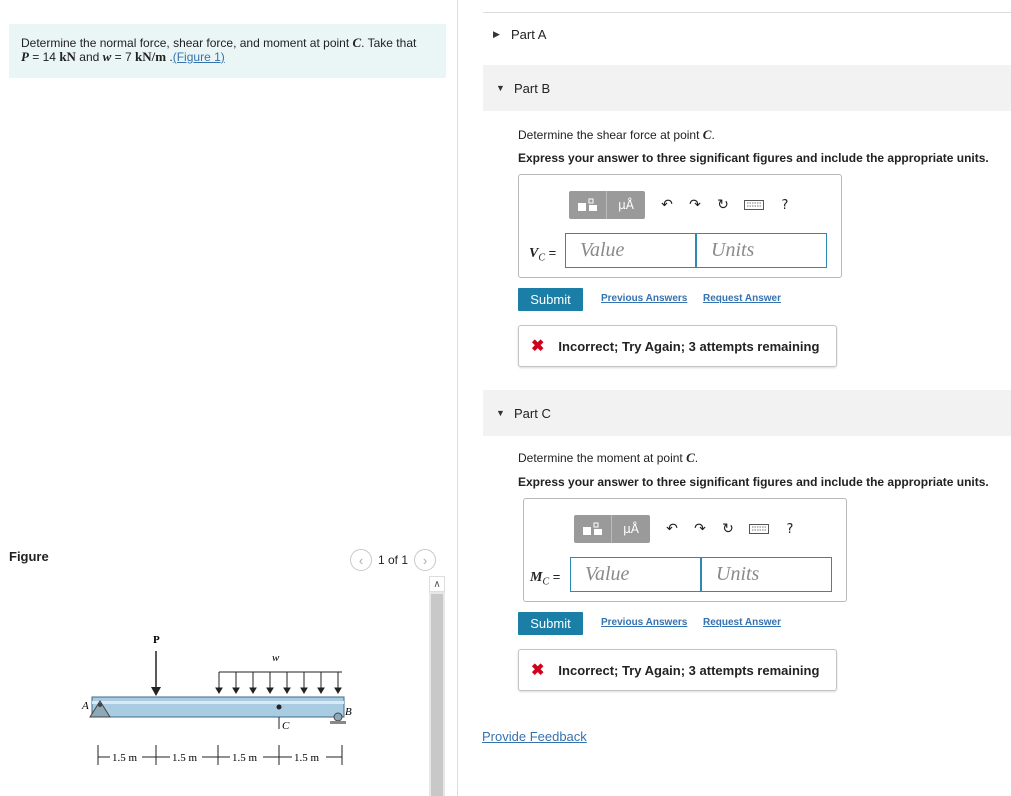 The image size is (1011, 796). I want to click on chevron-left-icon: ‹, so click(361, 560).